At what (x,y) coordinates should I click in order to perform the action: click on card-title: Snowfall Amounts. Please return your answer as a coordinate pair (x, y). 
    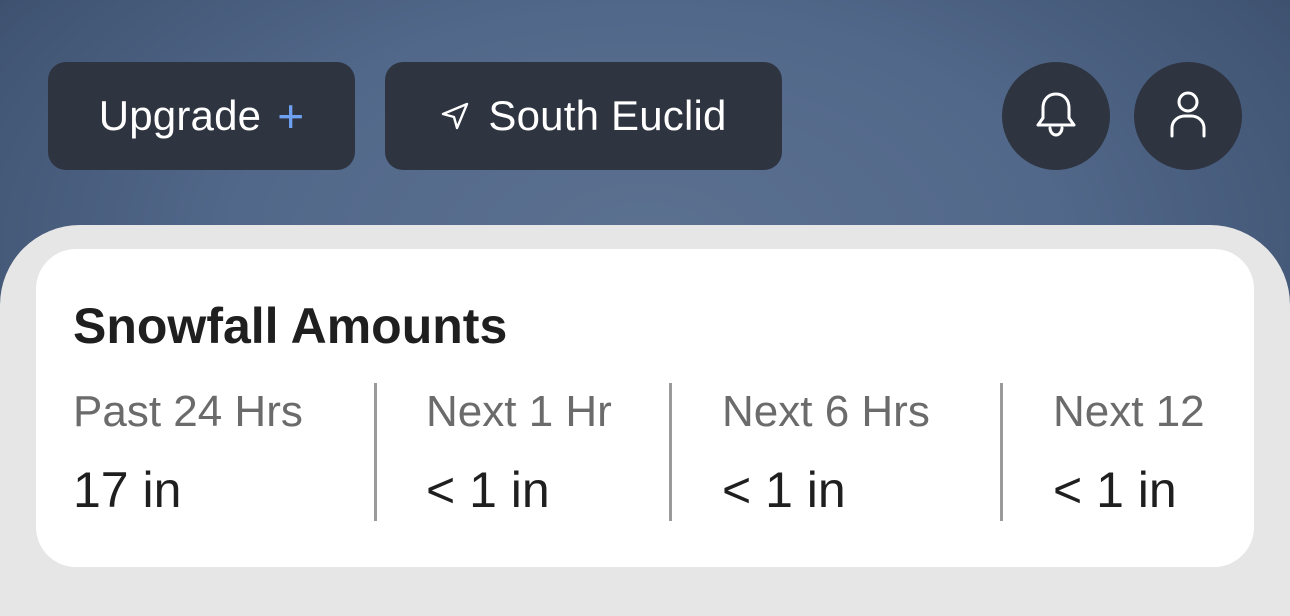
    Looking at the image, I should click on (290, 326).